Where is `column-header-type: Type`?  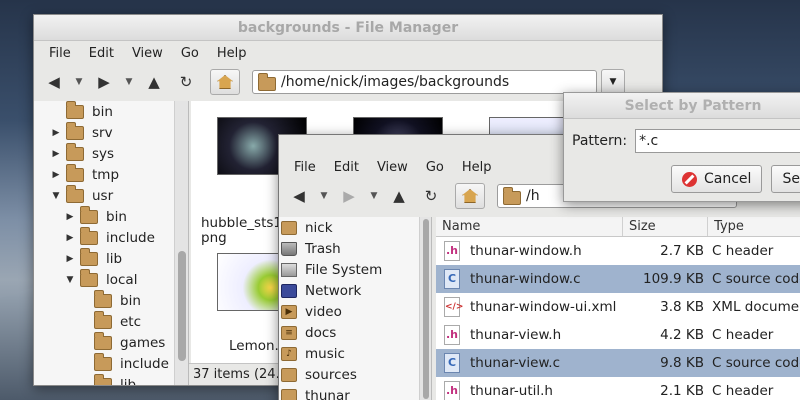 column-header-type: Type is located at coordinates (754, 226).